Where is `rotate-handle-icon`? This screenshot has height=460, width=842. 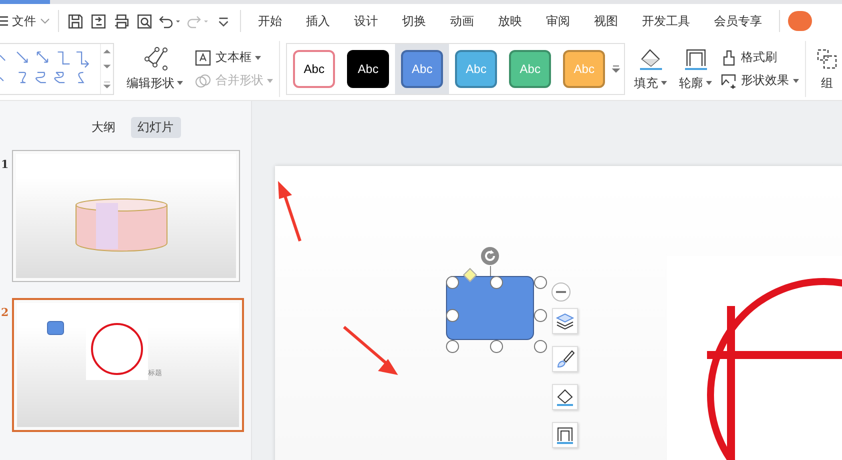
rotate-handle-icon is located at coordinates (490, 256).